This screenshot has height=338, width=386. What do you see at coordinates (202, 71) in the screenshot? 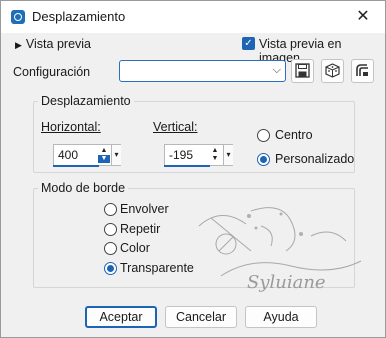
I see `config-dropdown: ⌵` at bounding box center [202, 71].